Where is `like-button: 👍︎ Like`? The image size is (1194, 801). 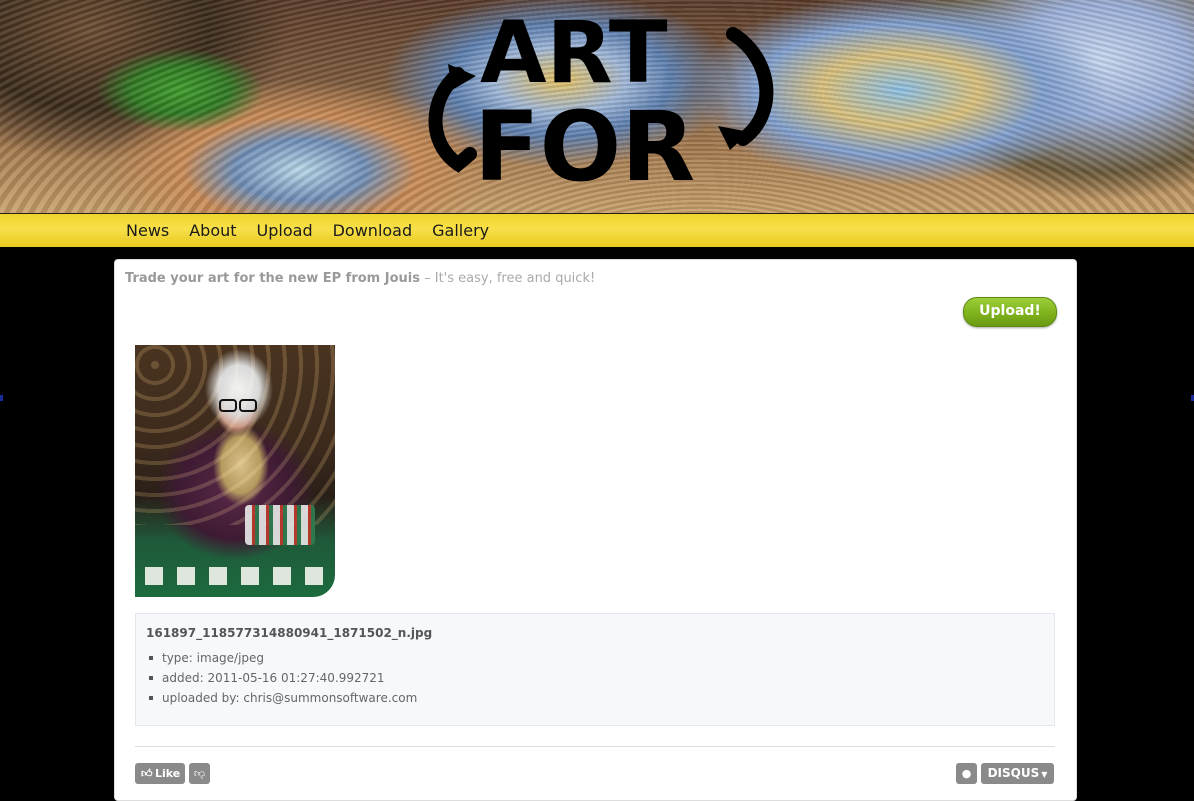 like-button: 👍︎ Like is located at coordinates (160, 773).